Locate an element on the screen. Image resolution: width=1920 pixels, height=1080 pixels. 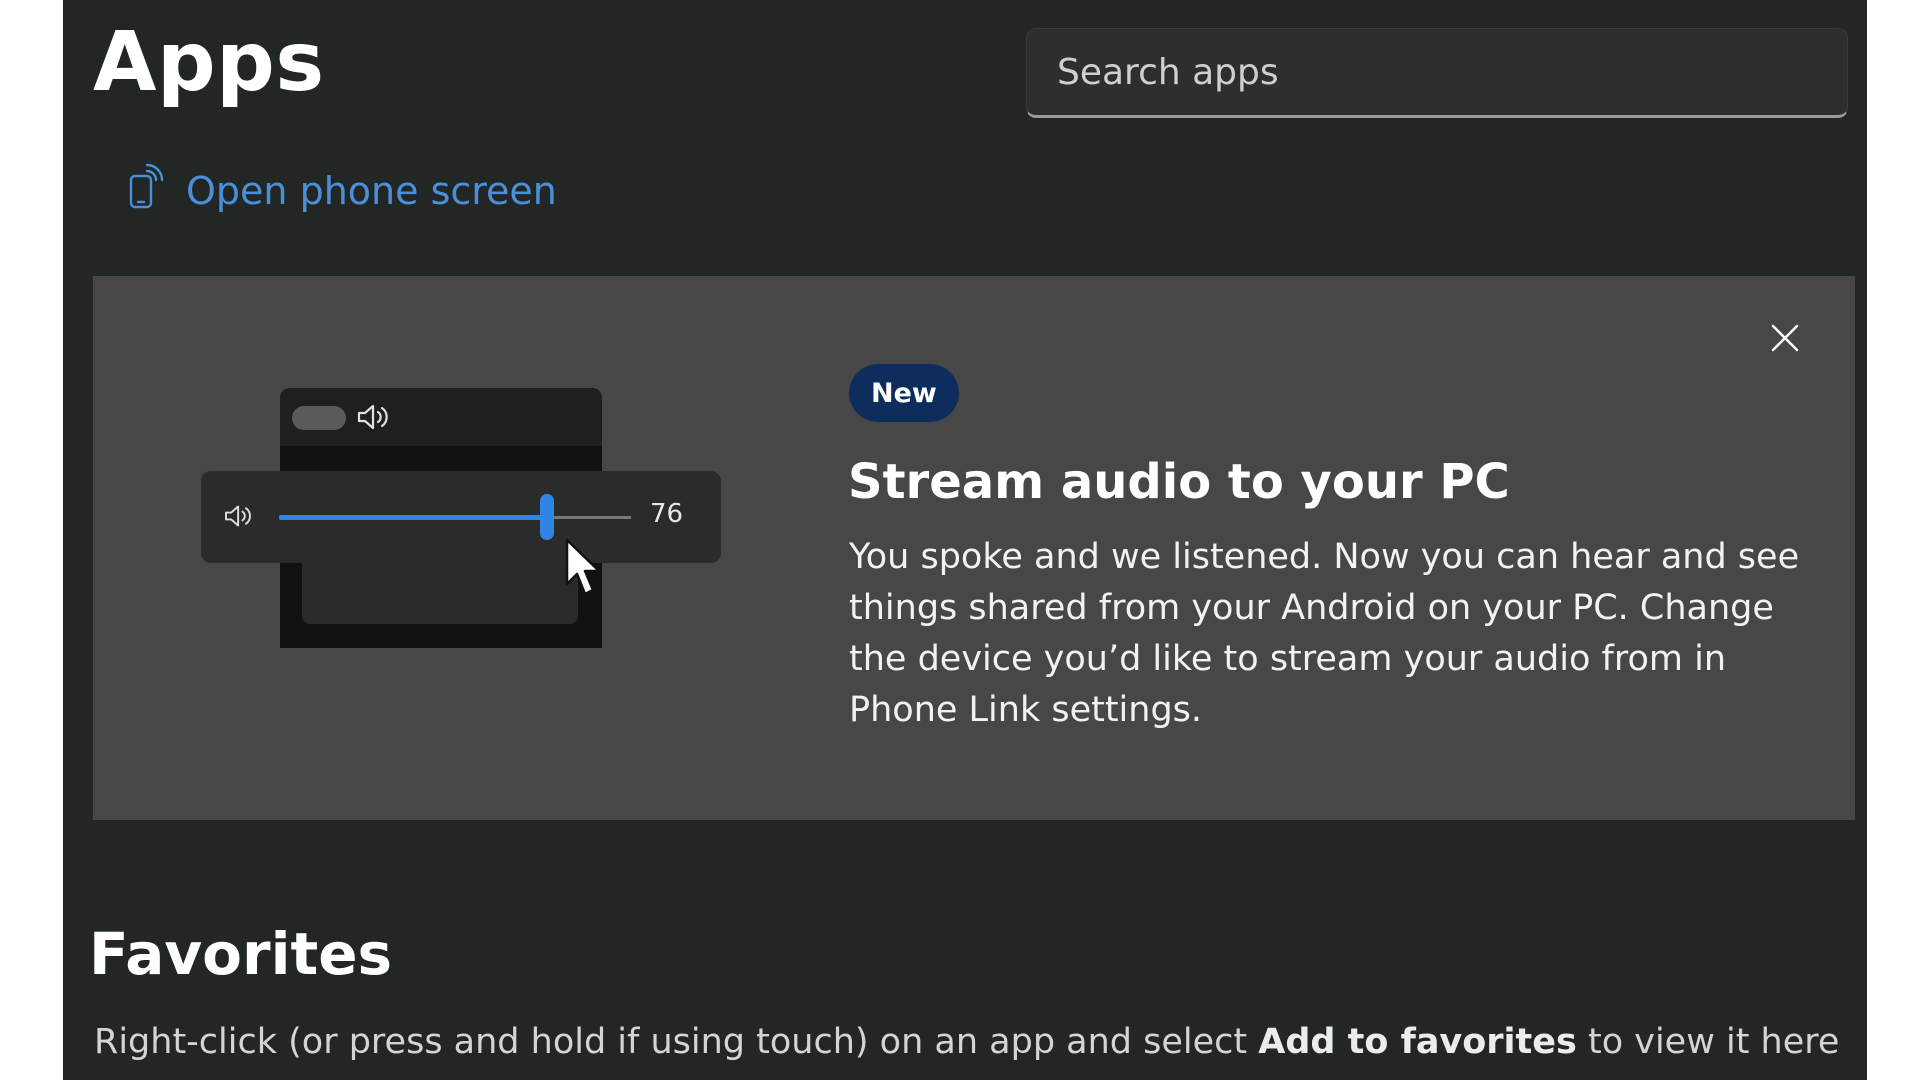
open-phone-screen-label: Open phone screen is located at coordinates (371, 190).